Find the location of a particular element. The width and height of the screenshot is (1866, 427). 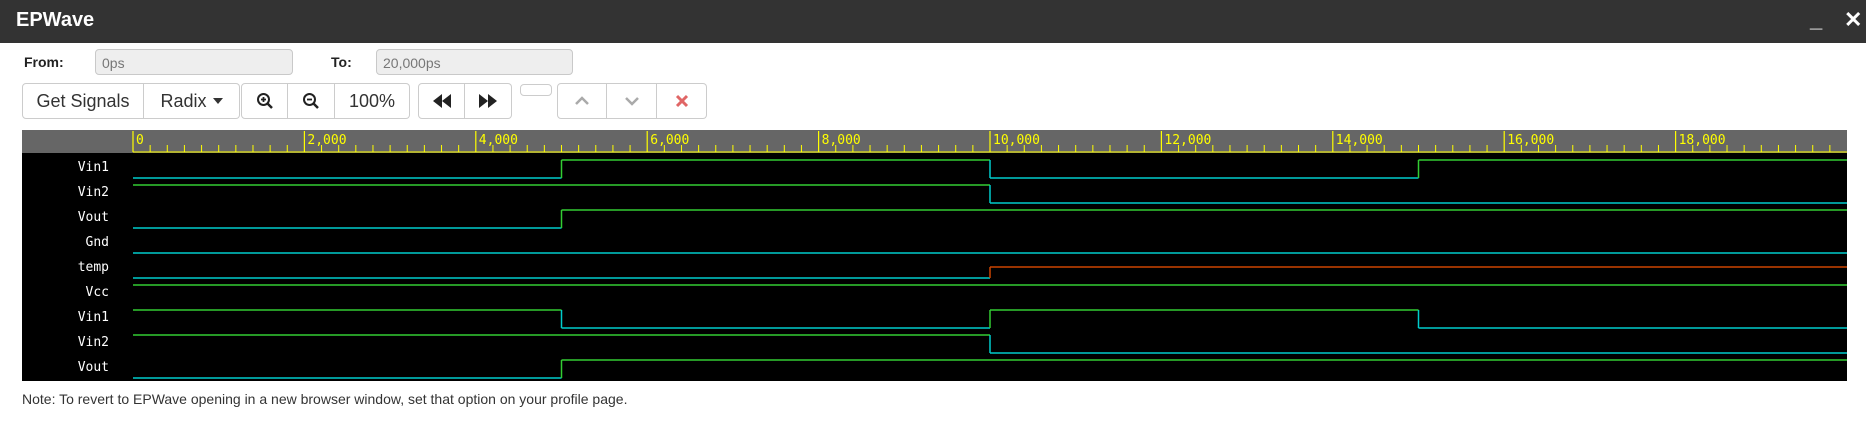

zoom-out-icon is located at coordinates (311, 101).